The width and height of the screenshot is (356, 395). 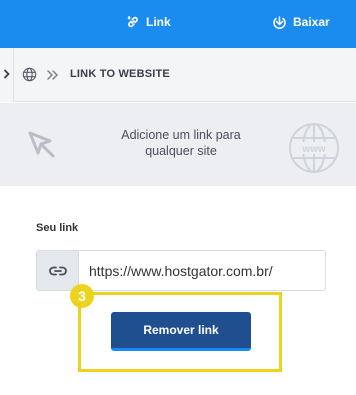 What do you see at coordinates (57, 228) in the screenshot?
I see `link-field-label: Seu link` at bounding box center [57, 228].